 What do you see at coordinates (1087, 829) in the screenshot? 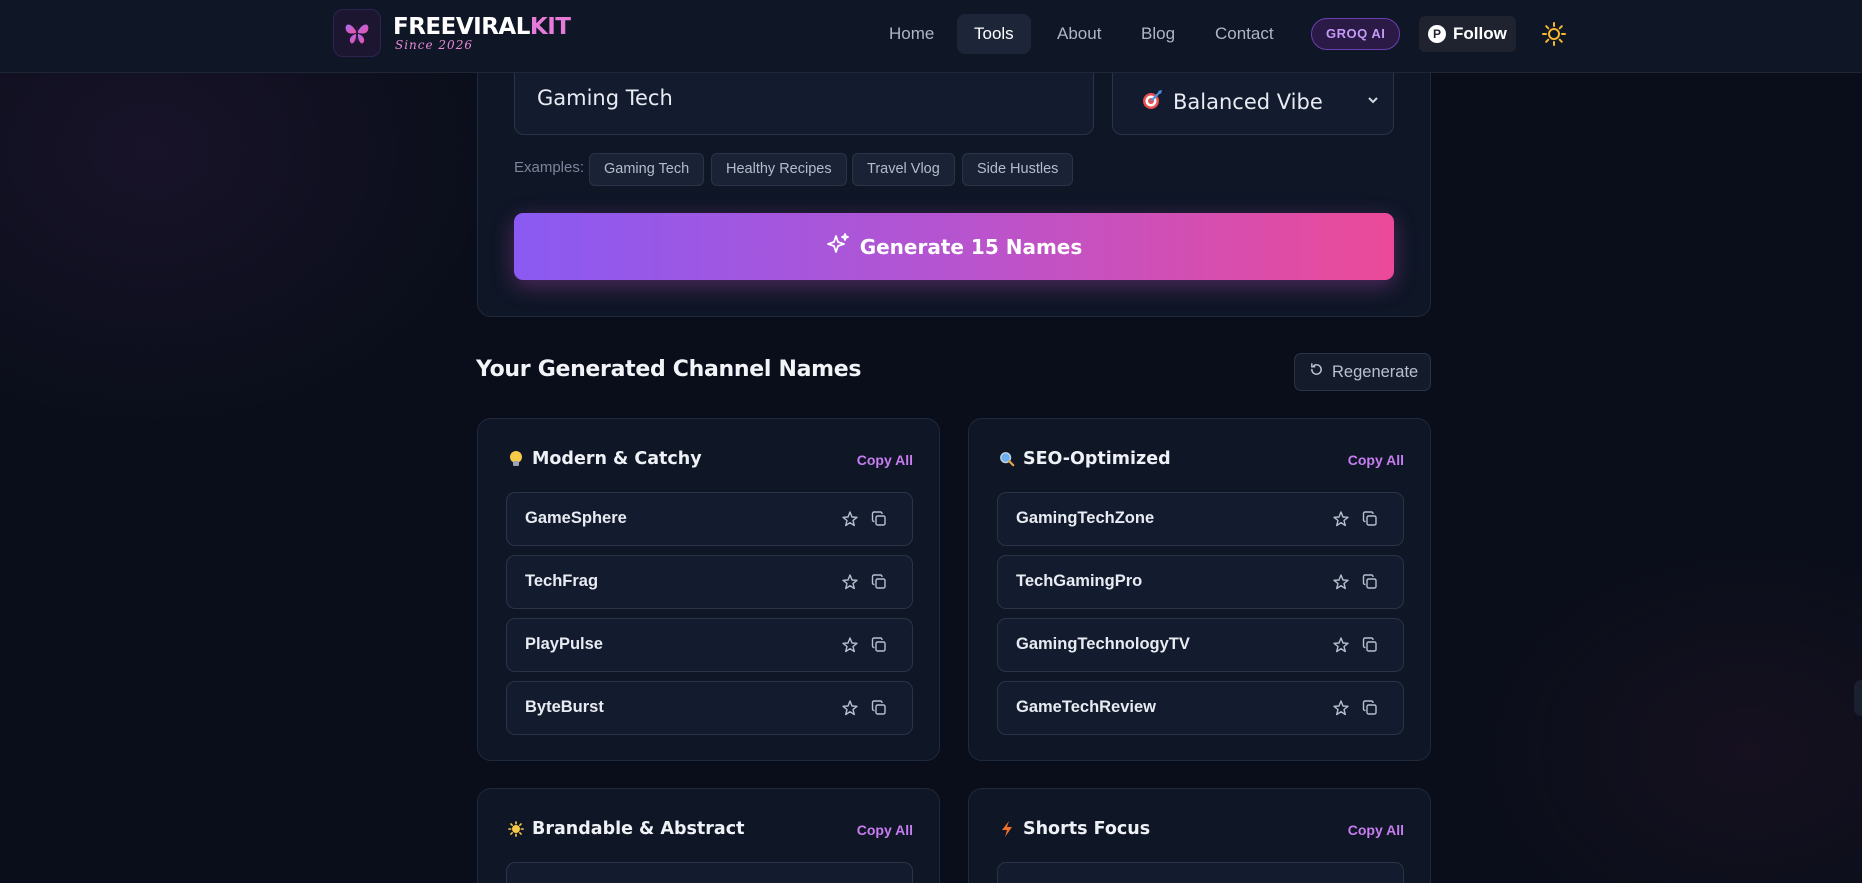
I see `category-title: Shorts Focus` at bounding box center [1087, 829].